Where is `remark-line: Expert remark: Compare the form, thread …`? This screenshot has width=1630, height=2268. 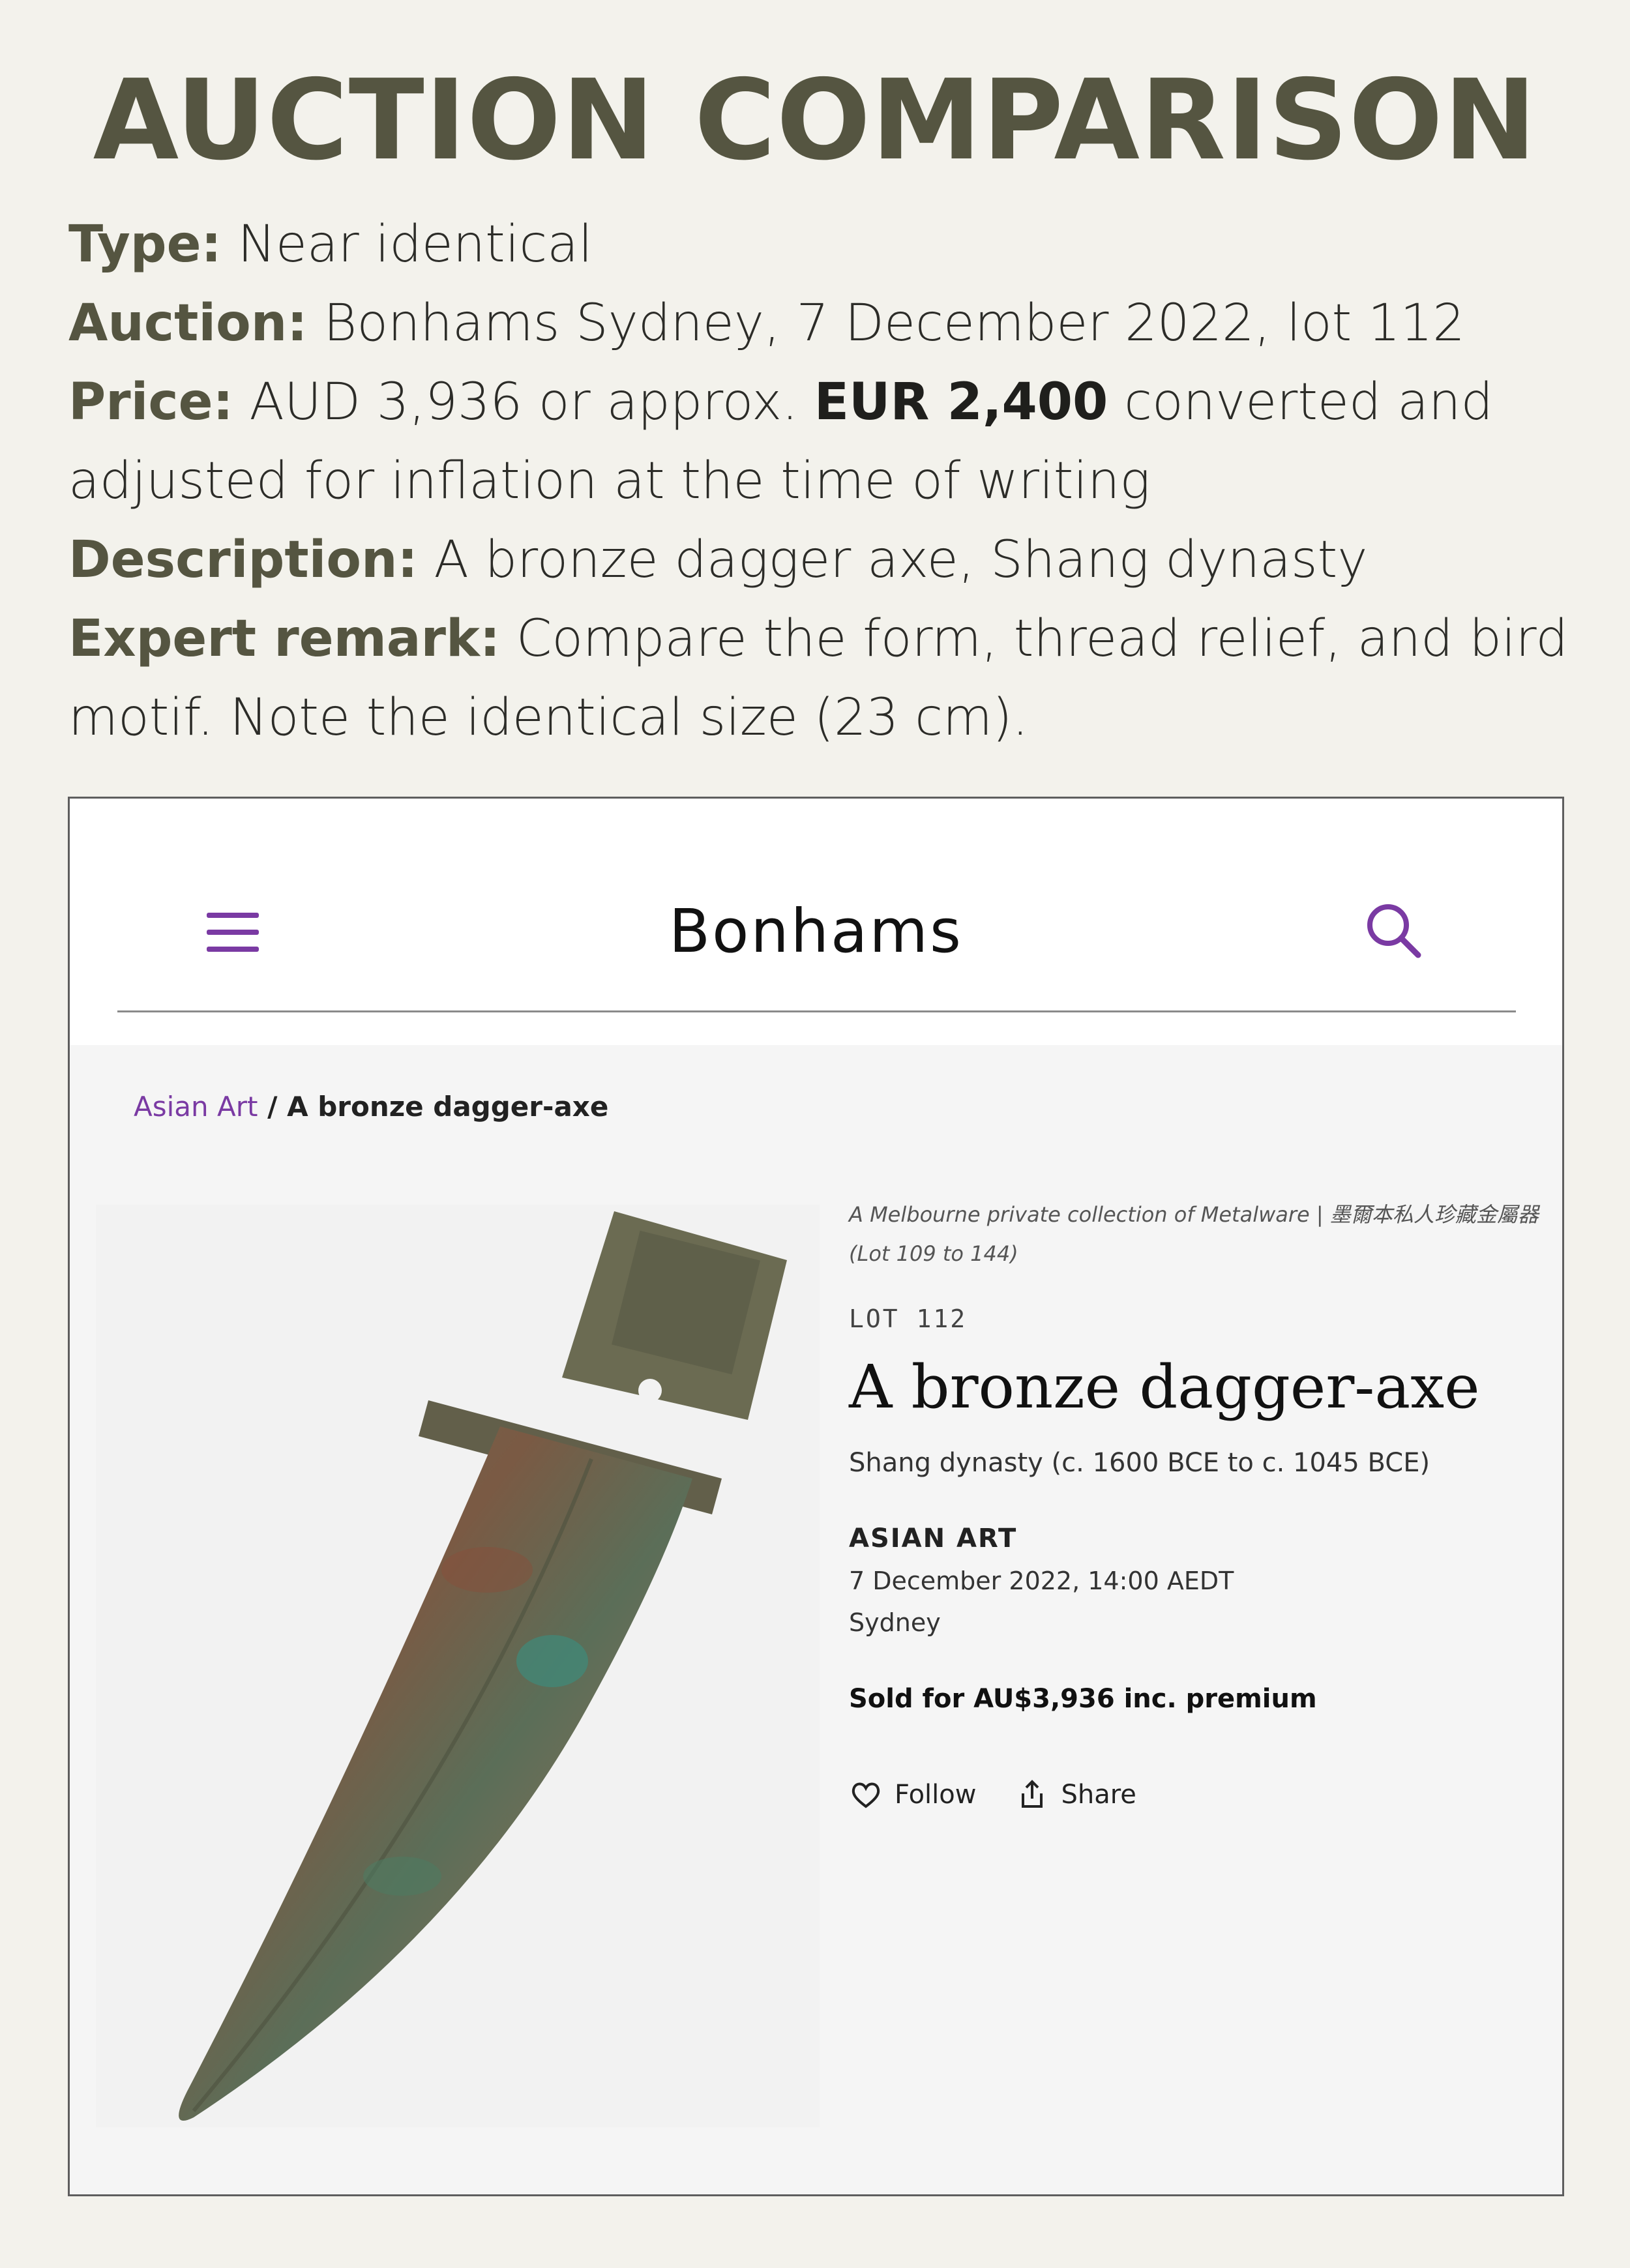 remark-line: Expert remark: Compare the form, thread … is located at coordinates (825, 679).